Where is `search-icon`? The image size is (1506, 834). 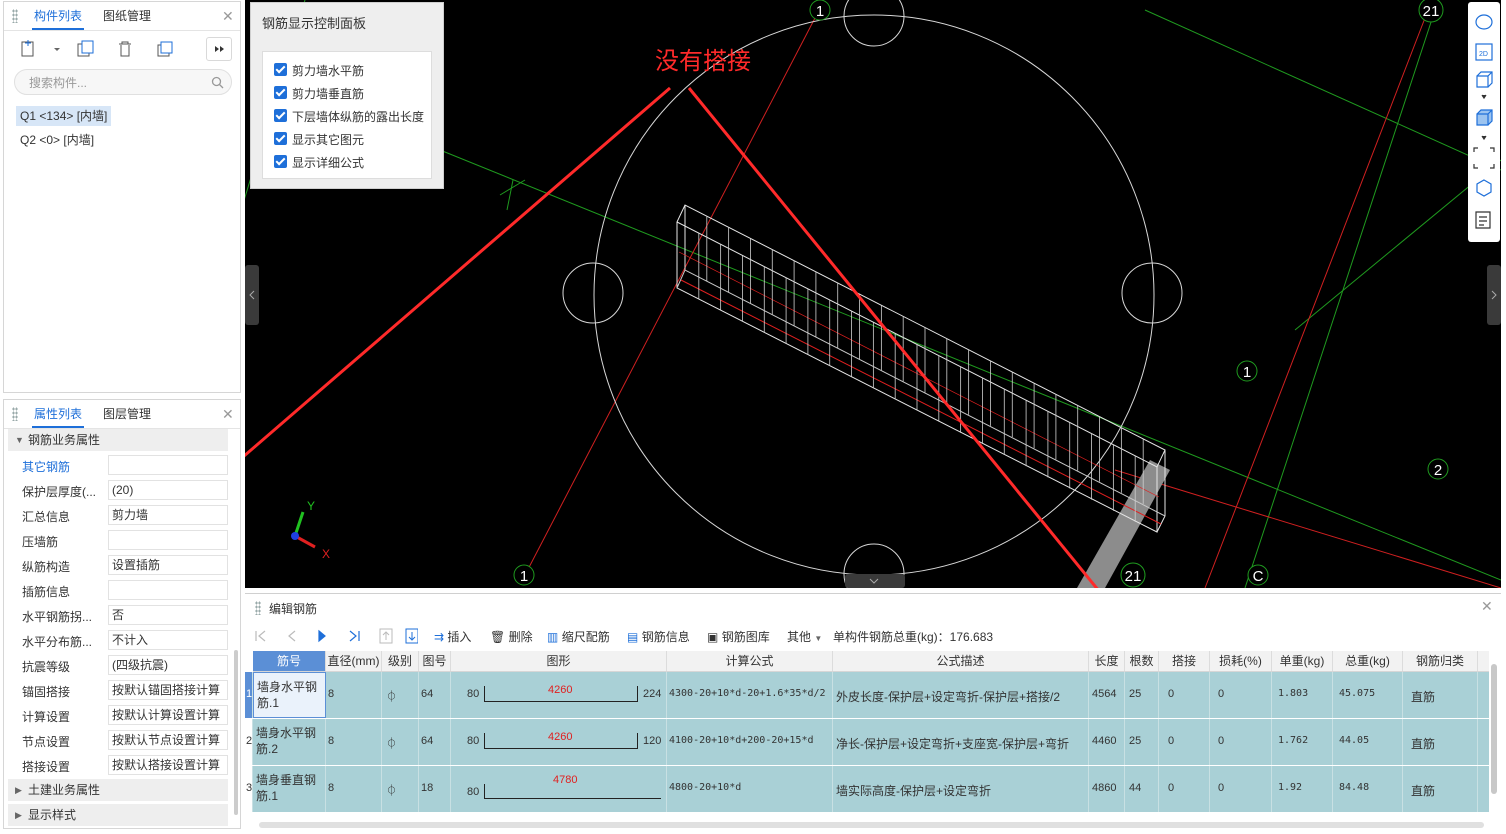
search-icon is located at coordinates (217, 82).